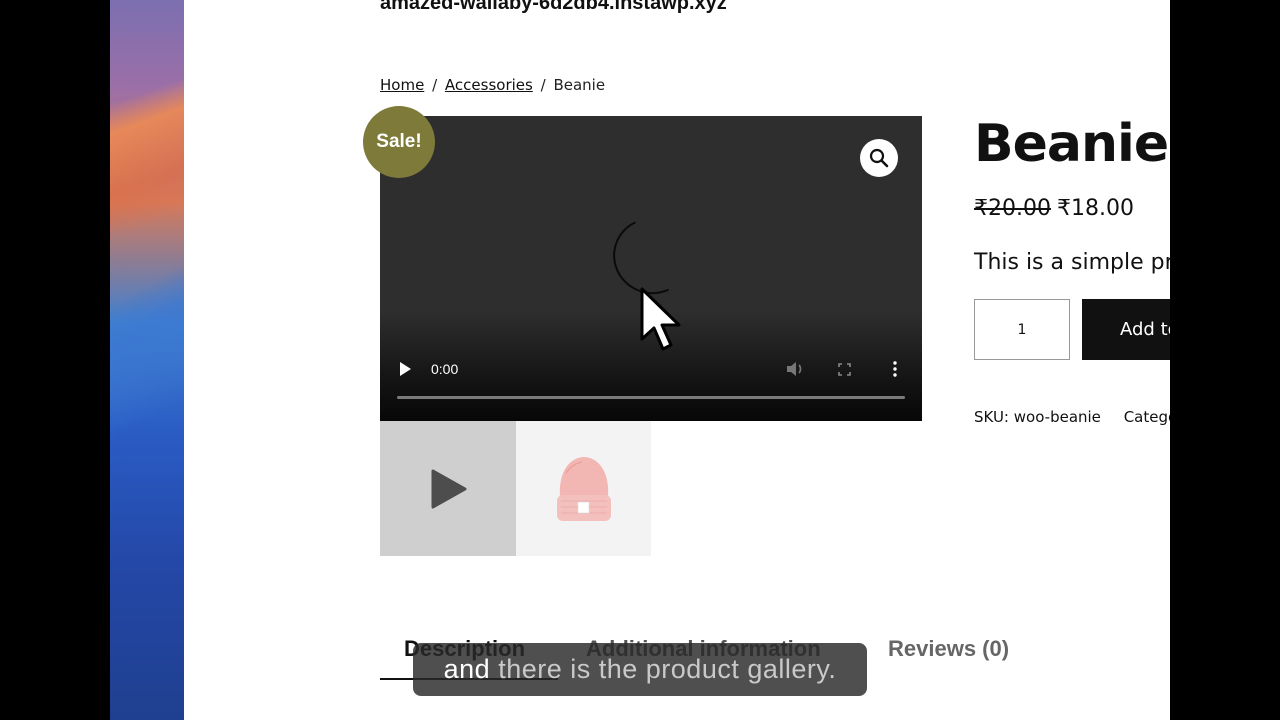 This screenshot has width=1280, height=720. Describe the element at coordinates (1072, 262) in the screenshot. I see `product-short-description: This is a simple pro` at that location.